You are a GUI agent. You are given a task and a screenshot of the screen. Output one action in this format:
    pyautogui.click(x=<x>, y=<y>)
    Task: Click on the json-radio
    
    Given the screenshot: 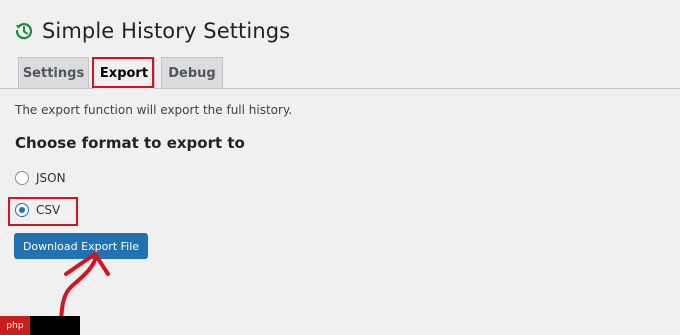 What is the action you would take?
    pyautogui.click(x=22, y=178)
    